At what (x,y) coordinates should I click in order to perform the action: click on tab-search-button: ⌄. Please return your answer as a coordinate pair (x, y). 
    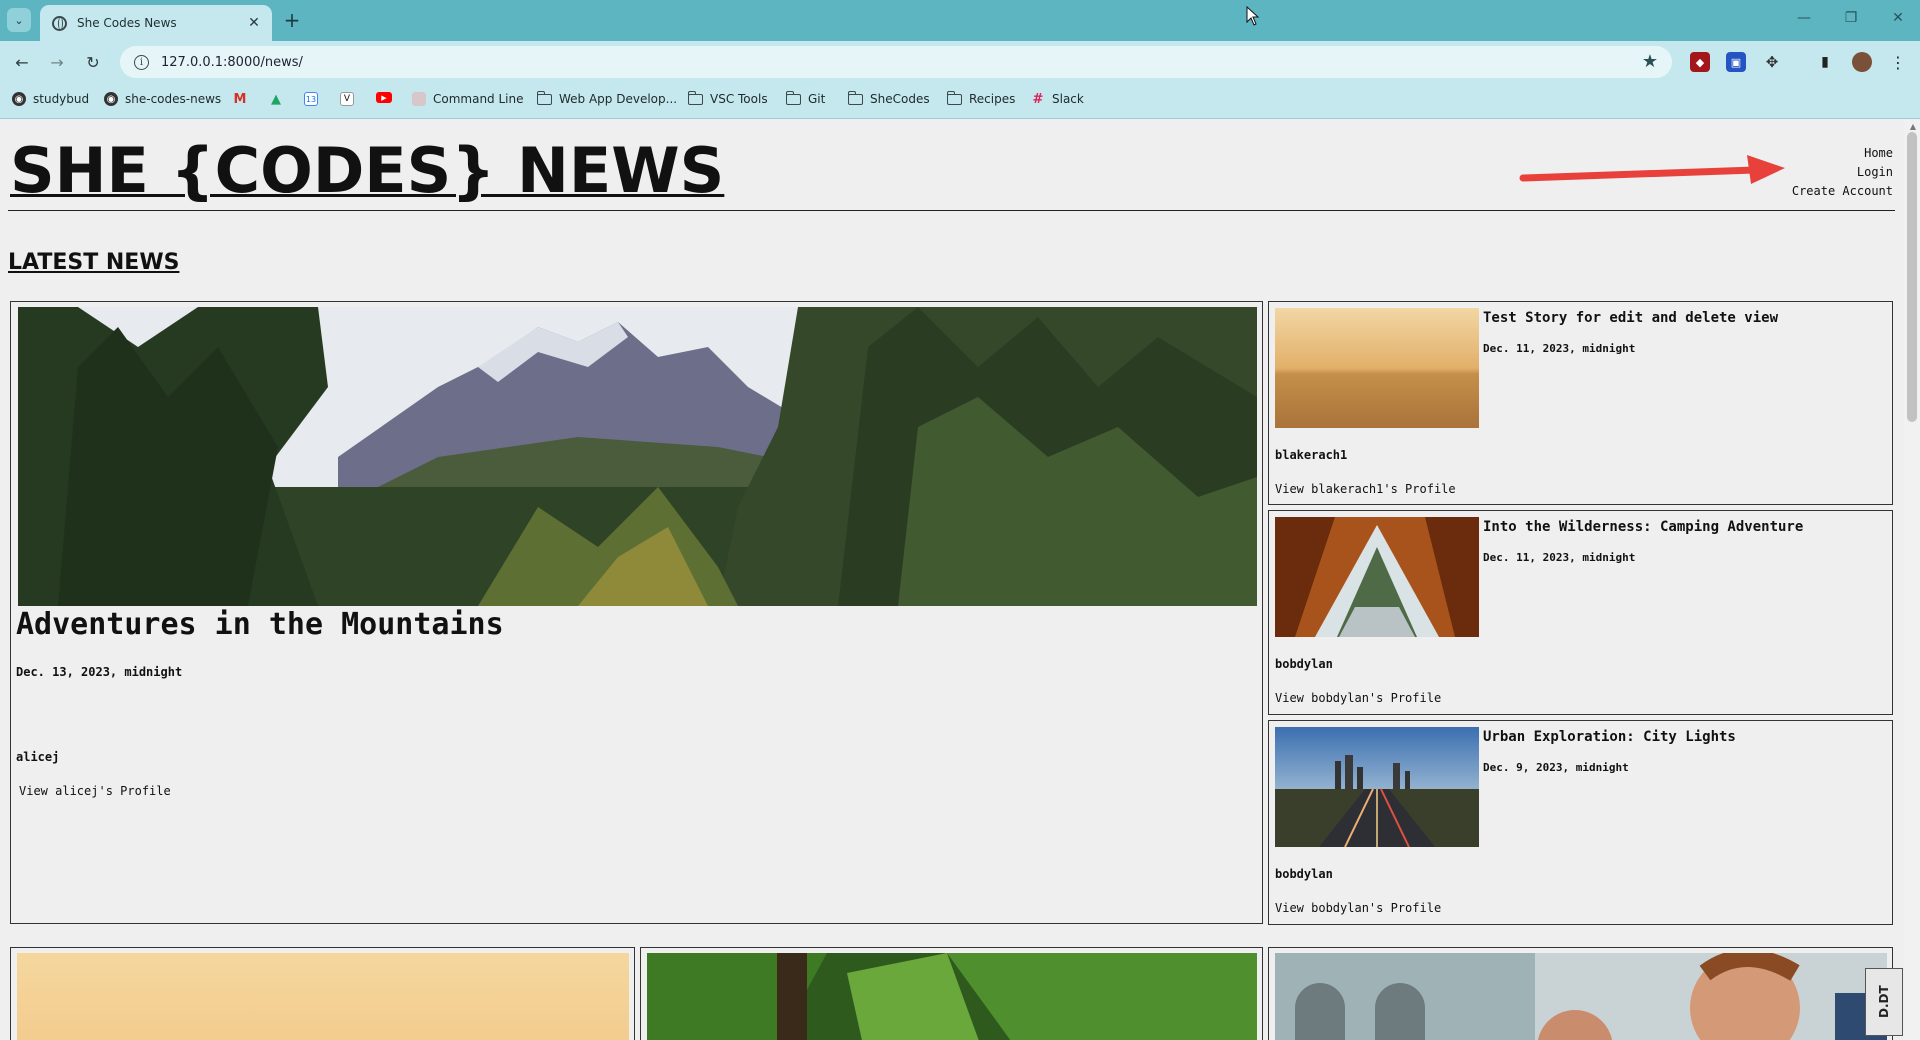
    Looking at the image, I should click on (19, 20).